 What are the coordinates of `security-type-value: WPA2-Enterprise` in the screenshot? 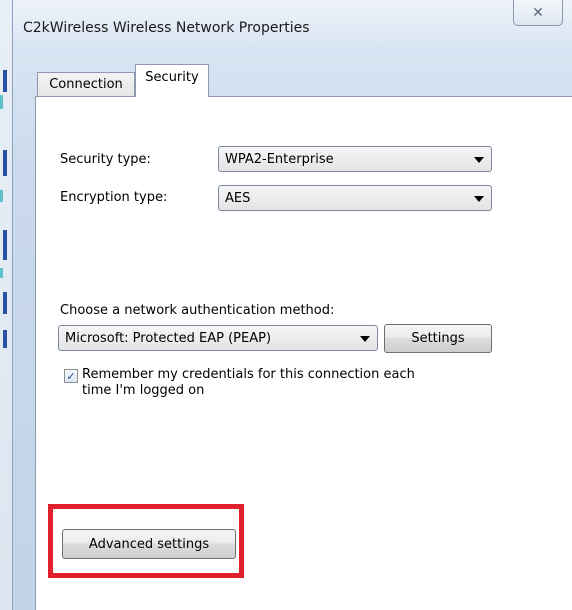 It's located at (279, 159).